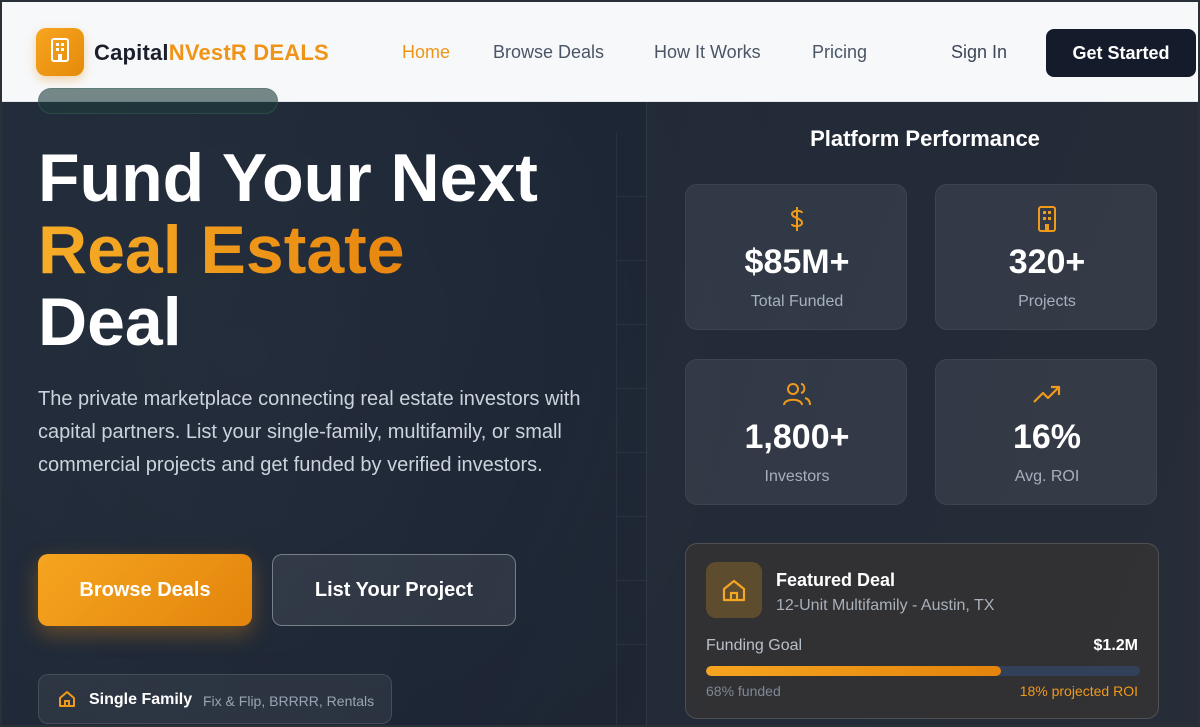 The width and height of the screenshot is (1200, 727). What do you see at coordinates (836, 580) in the screenshot?
I see `featured-deal-title: Featured Deal` at bounding box center [836, 580].